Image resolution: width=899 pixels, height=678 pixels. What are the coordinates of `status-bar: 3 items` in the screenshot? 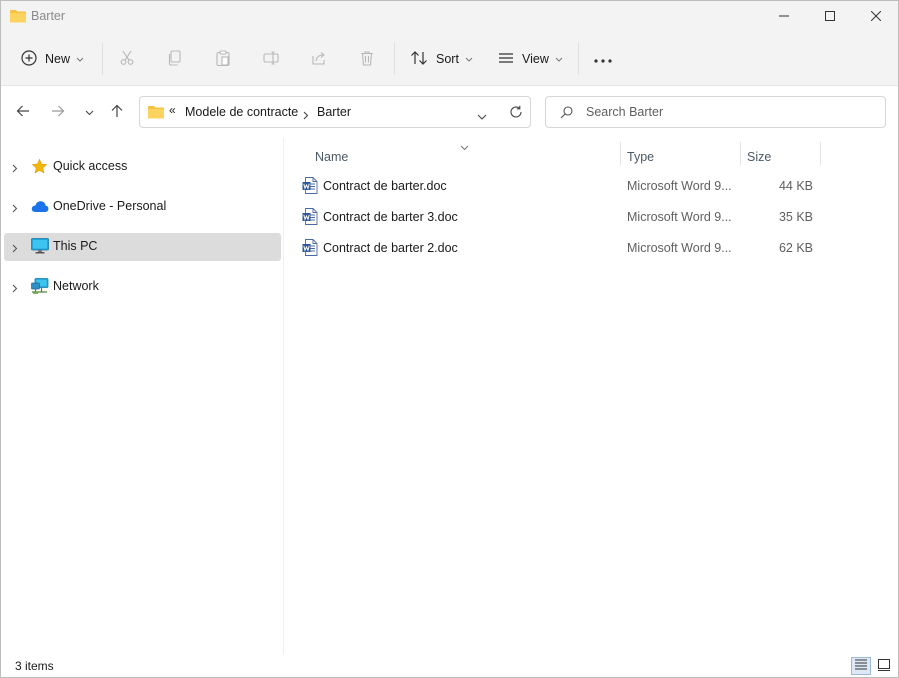 It's located at (449, 666).